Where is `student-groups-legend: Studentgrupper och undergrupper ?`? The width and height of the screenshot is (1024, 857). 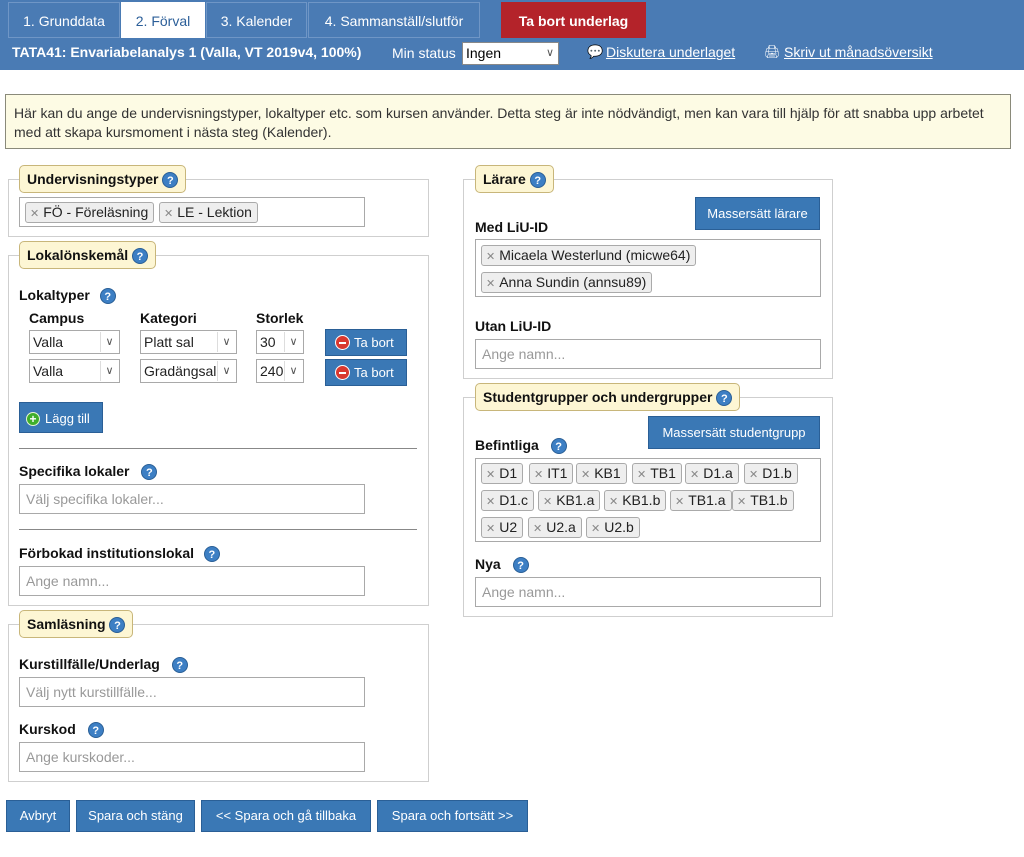 student-groups-legend: Studentgrupper och undergrupper ? is located at coordinates (608, 397).